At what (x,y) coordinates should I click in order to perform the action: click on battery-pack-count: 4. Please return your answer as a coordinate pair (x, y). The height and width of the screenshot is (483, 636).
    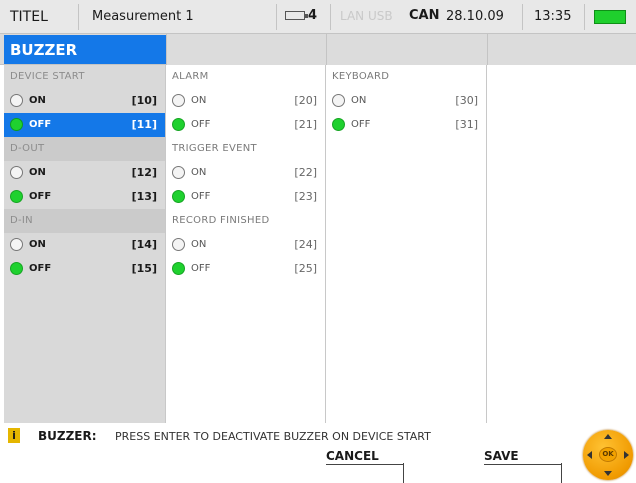
    Looking at the image, I should click on (313, 15).